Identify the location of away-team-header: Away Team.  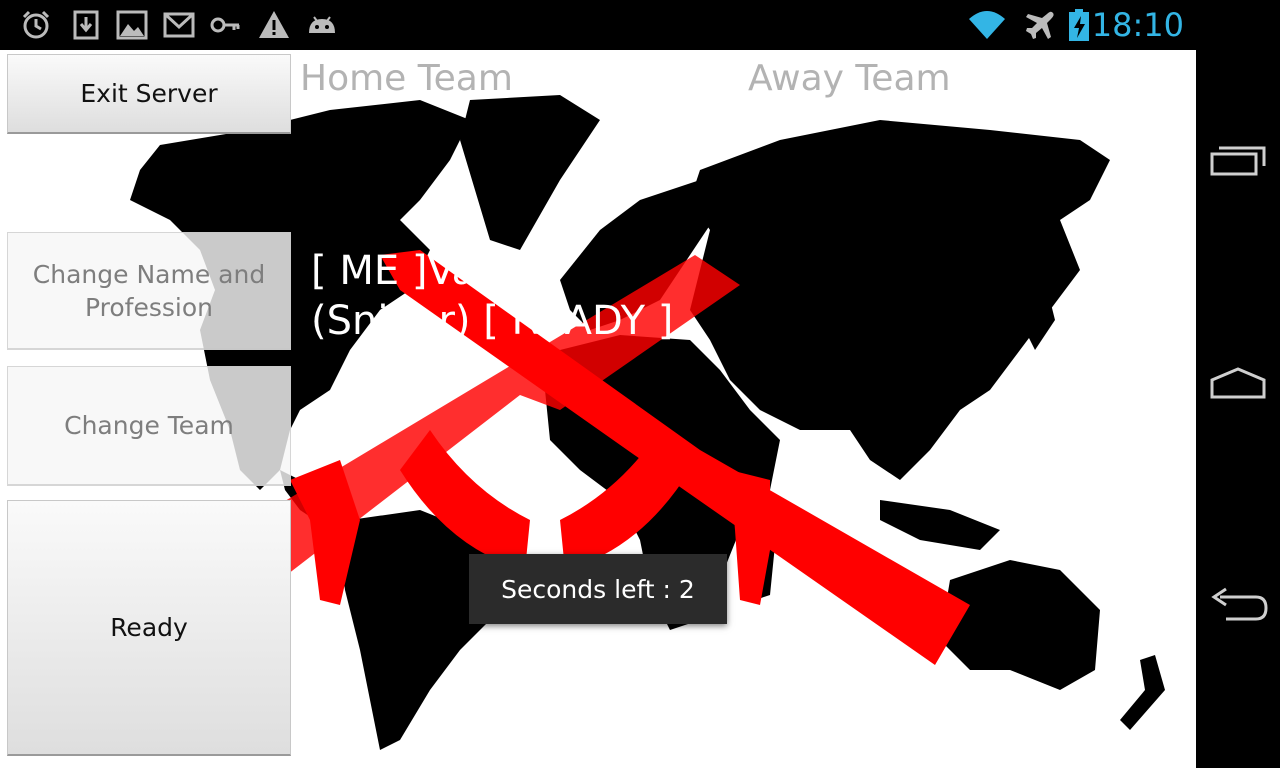
(849, 78).